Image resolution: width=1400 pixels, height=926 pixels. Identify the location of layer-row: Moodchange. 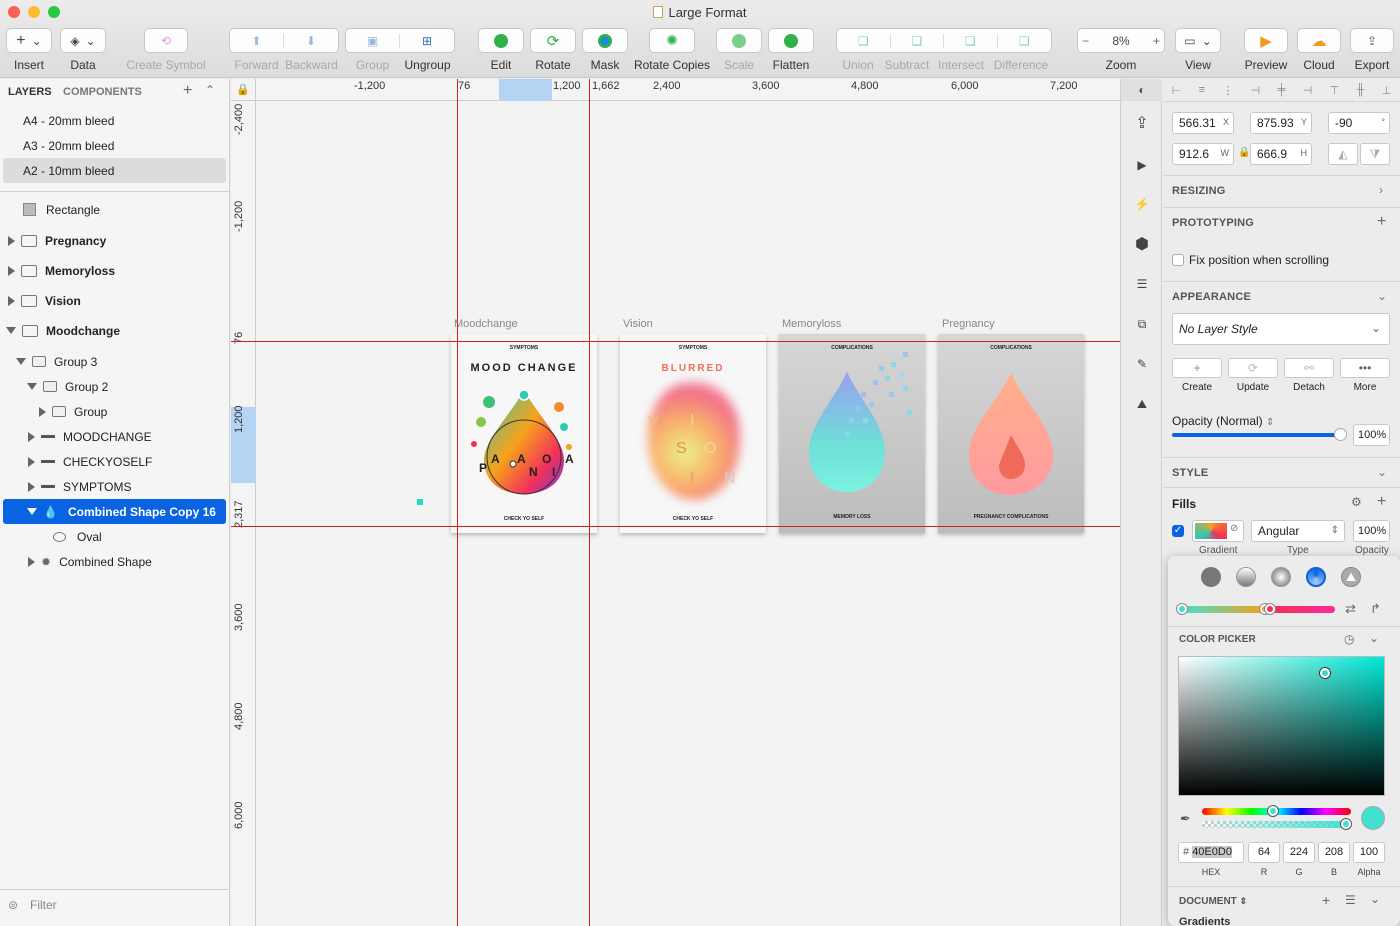
(114, 330).